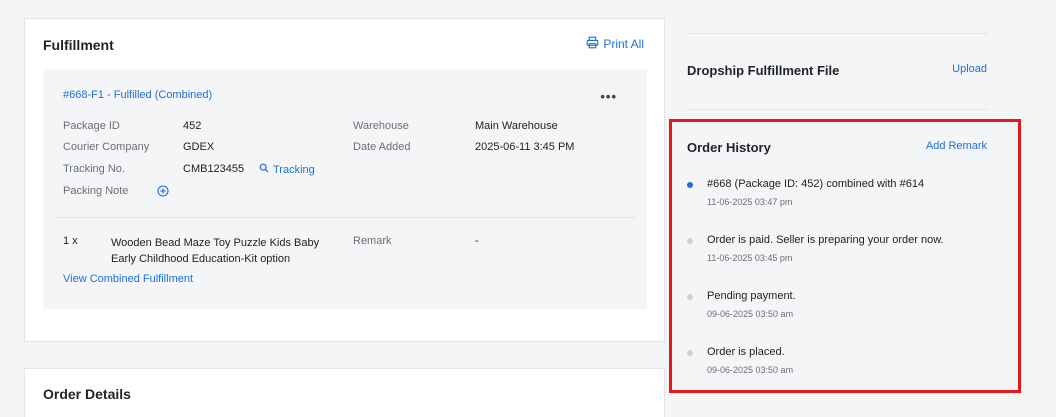 Image resolution: width=1056 pixels, height=417 pixels. What do you see at coordinates (137, 95) in the screenshot?
I see `fulfillment-item-header: #668-F1 - Fulfilled (Combined)` at bounding box center [137, 95].